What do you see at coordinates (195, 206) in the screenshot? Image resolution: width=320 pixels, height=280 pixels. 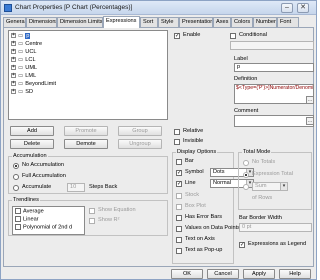 I see `box-plot-label: Box Plot` at bounding box center [195, 206].